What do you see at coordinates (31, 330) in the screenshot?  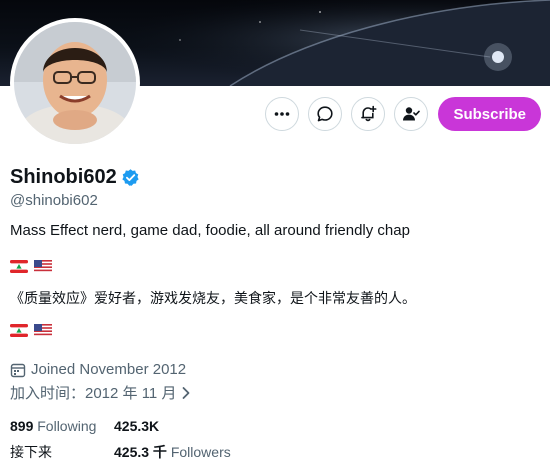 I see `bio-flags-translated` at bounding box center [31, 330].